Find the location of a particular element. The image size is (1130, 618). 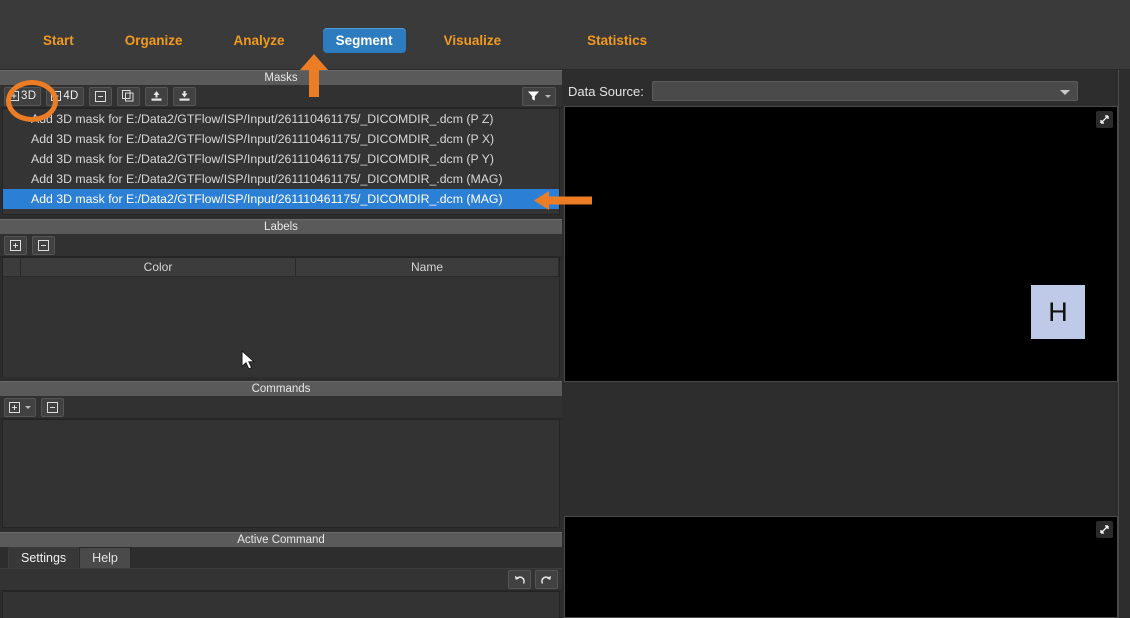

nav-item-statistics: Statistics is located at coordinates (617, 41).